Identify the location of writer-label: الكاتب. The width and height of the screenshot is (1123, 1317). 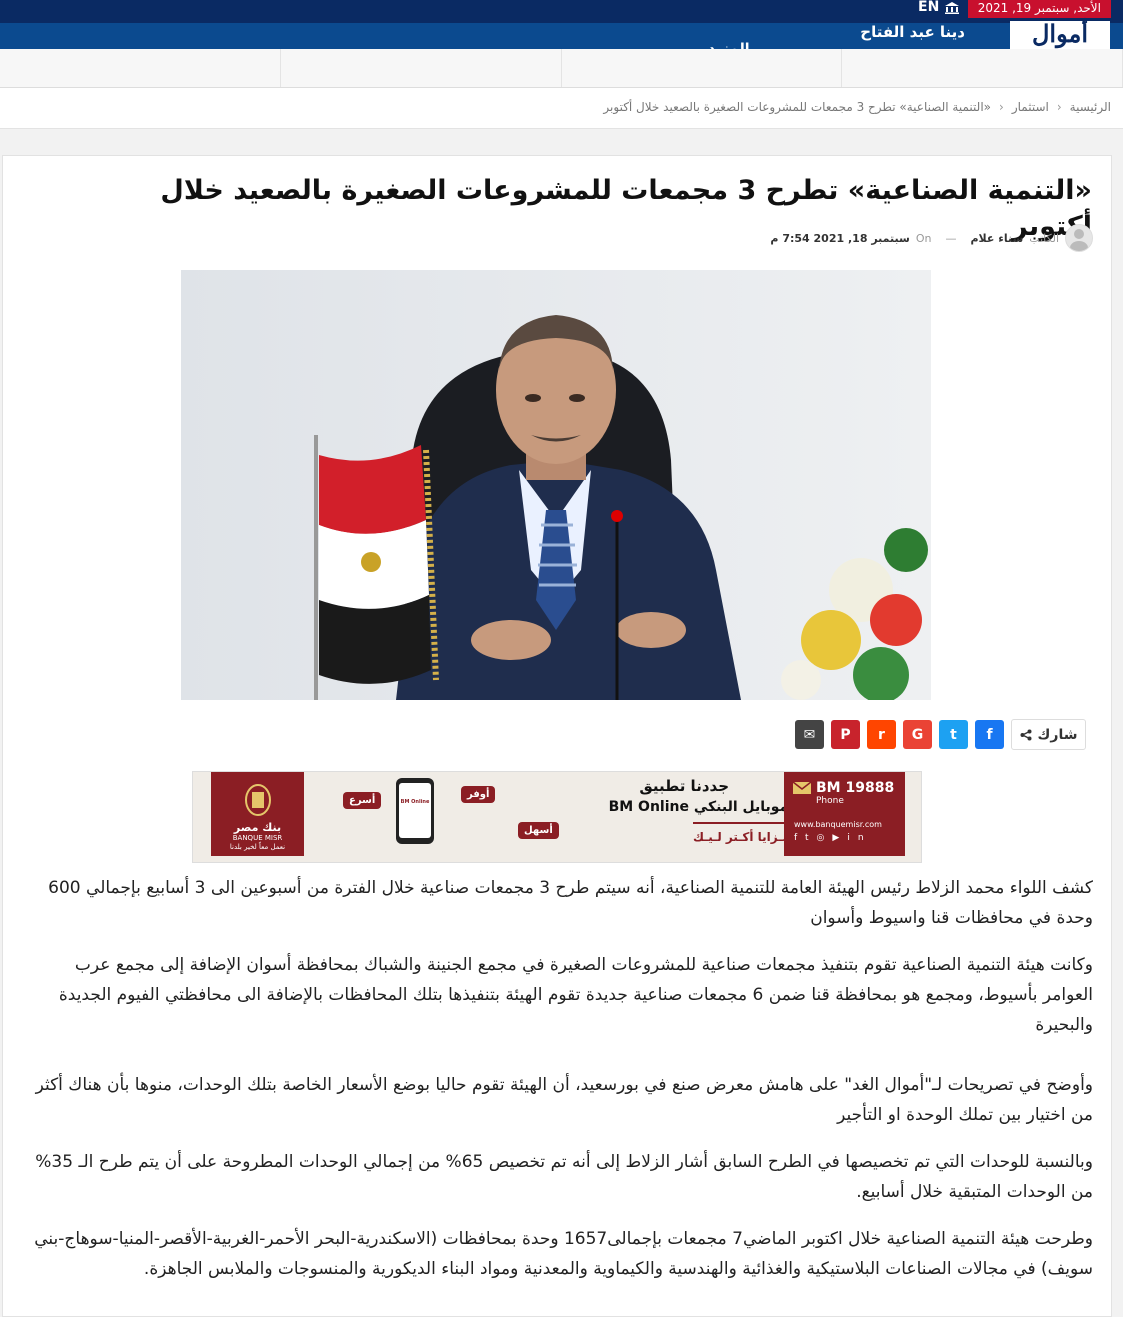
(1044, 238).